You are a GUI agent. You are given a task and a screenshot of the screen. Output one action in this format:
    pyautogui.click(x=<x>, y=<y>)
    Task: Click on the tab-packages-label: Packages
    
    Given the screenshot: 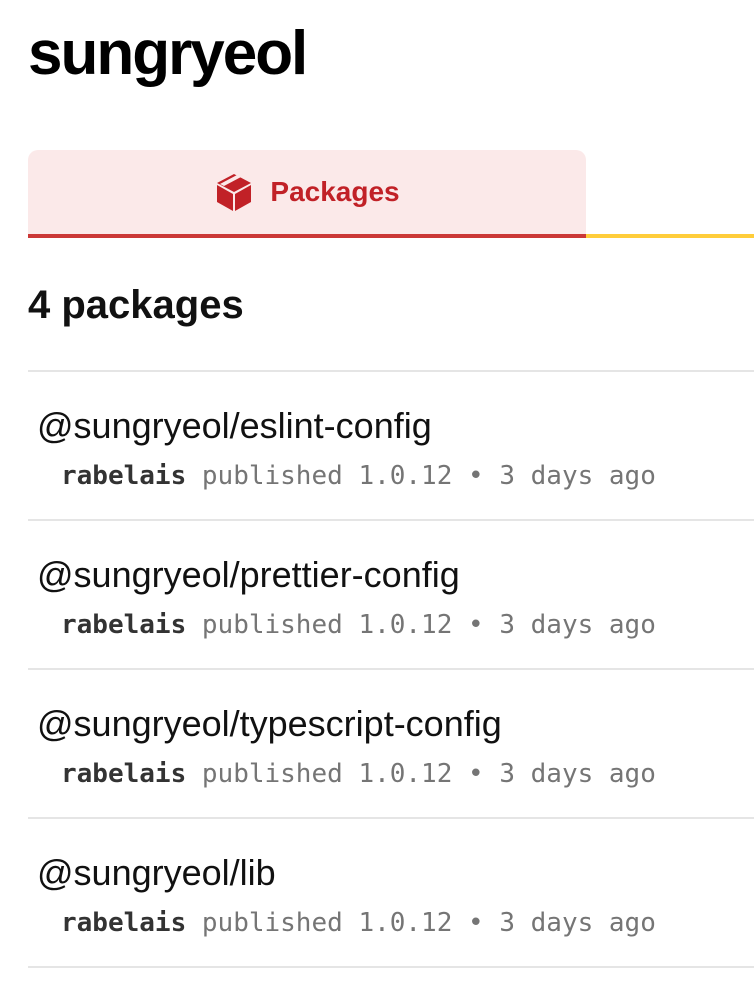 What is the action you would take?
    pyautogui.click(x=335, y=191)
    